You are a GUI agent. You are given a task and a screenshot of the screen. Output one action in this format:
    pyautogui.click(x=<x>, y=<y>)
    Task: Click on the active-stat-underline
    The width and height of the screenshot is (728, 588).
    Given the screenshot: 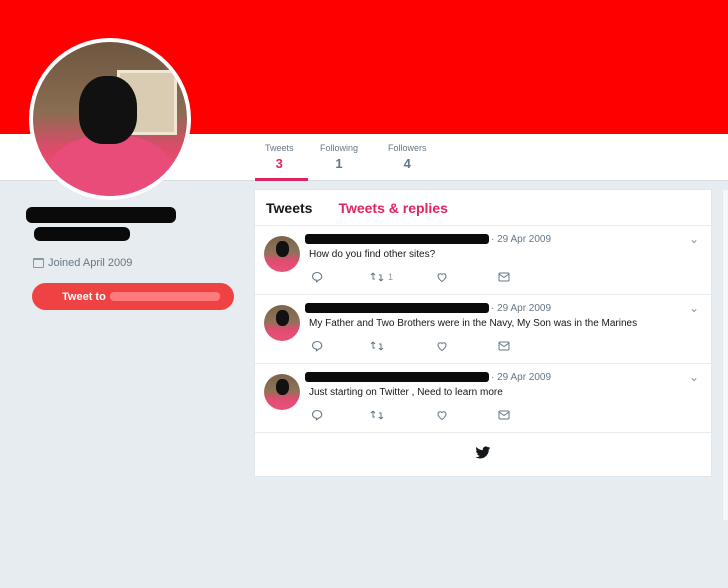 What is the action you would take?
    pyautogui.click(x=281, y=179)
    